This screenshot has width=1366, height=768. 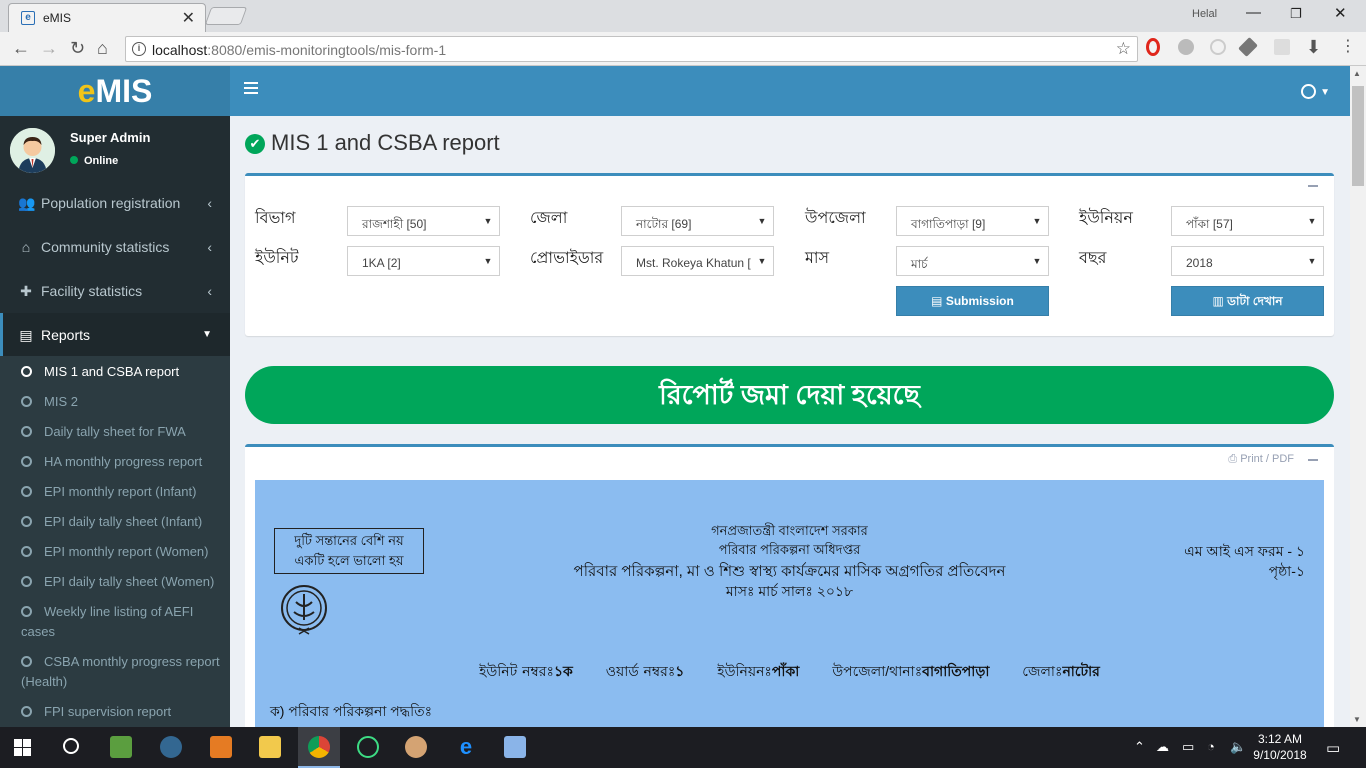 What do you see at coordinates (1280, 755) in the screenshot?
I see `clock-date: 9/10/2018` at bounding box center [1280, 755].